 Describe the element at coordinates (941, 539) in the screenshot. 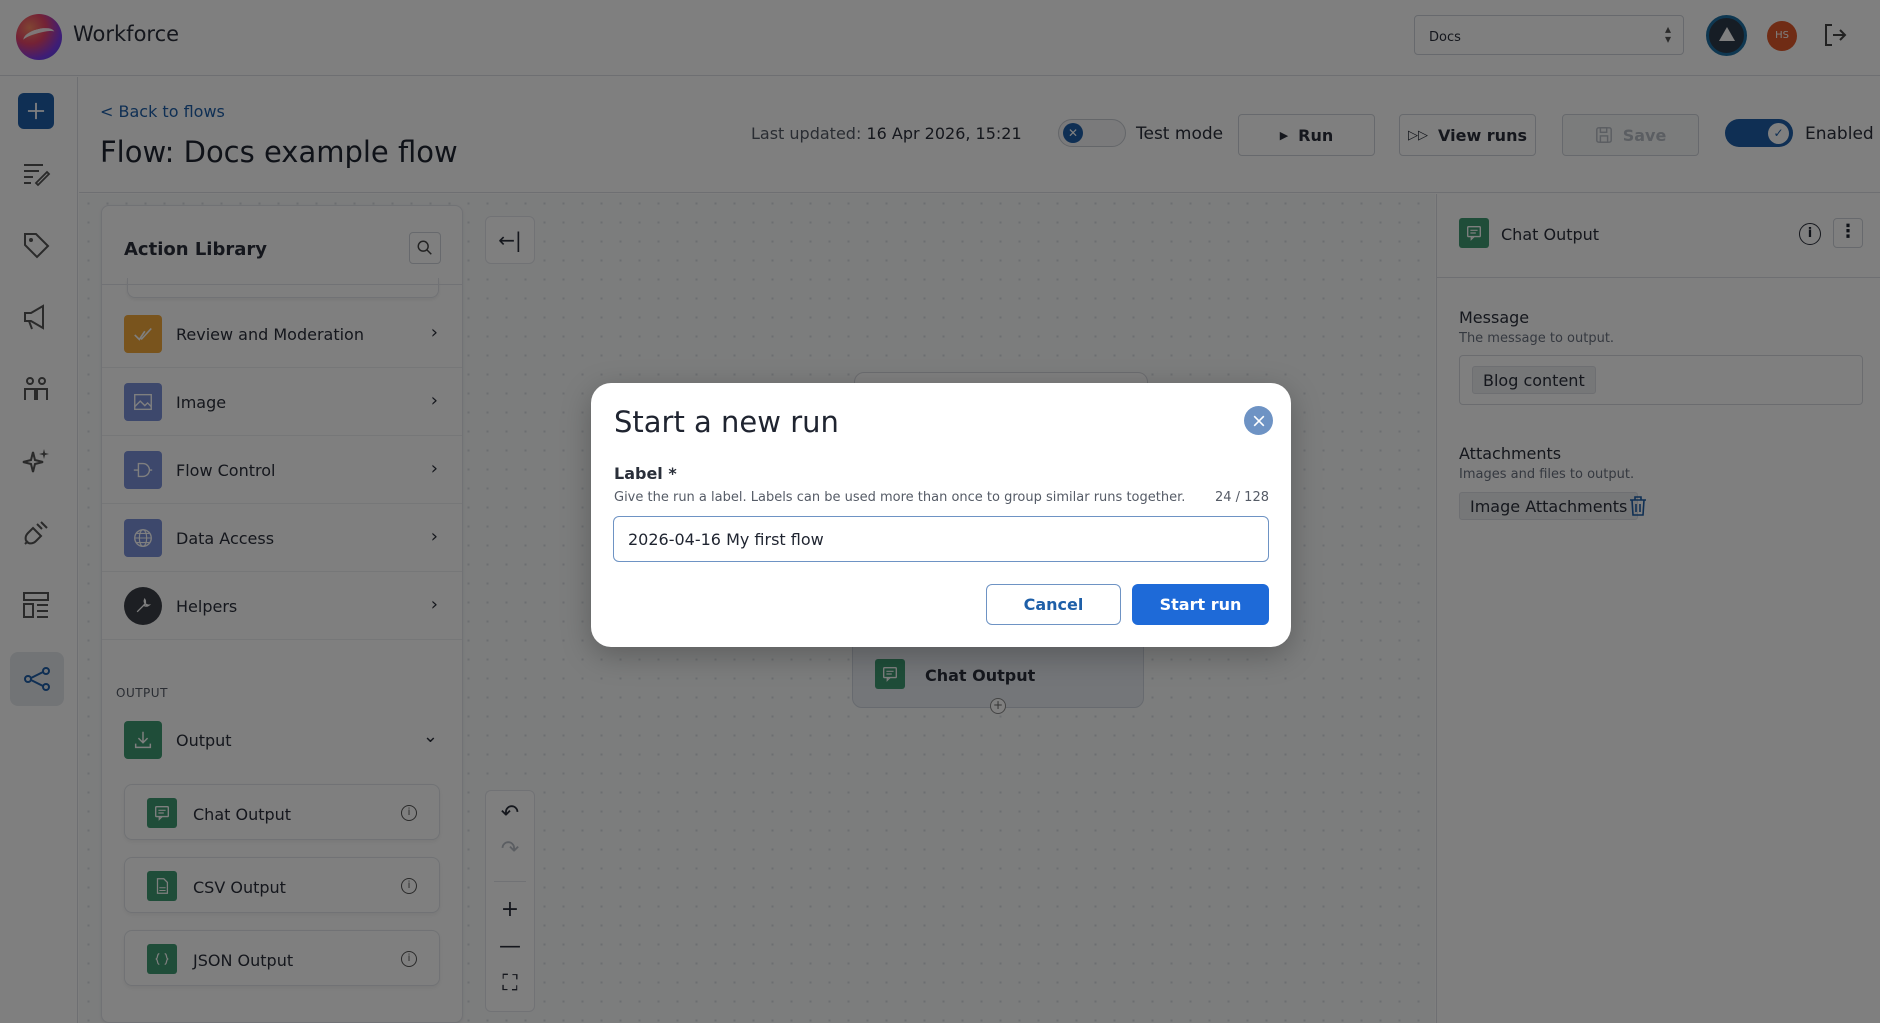

I see `run-label-input` at that location.